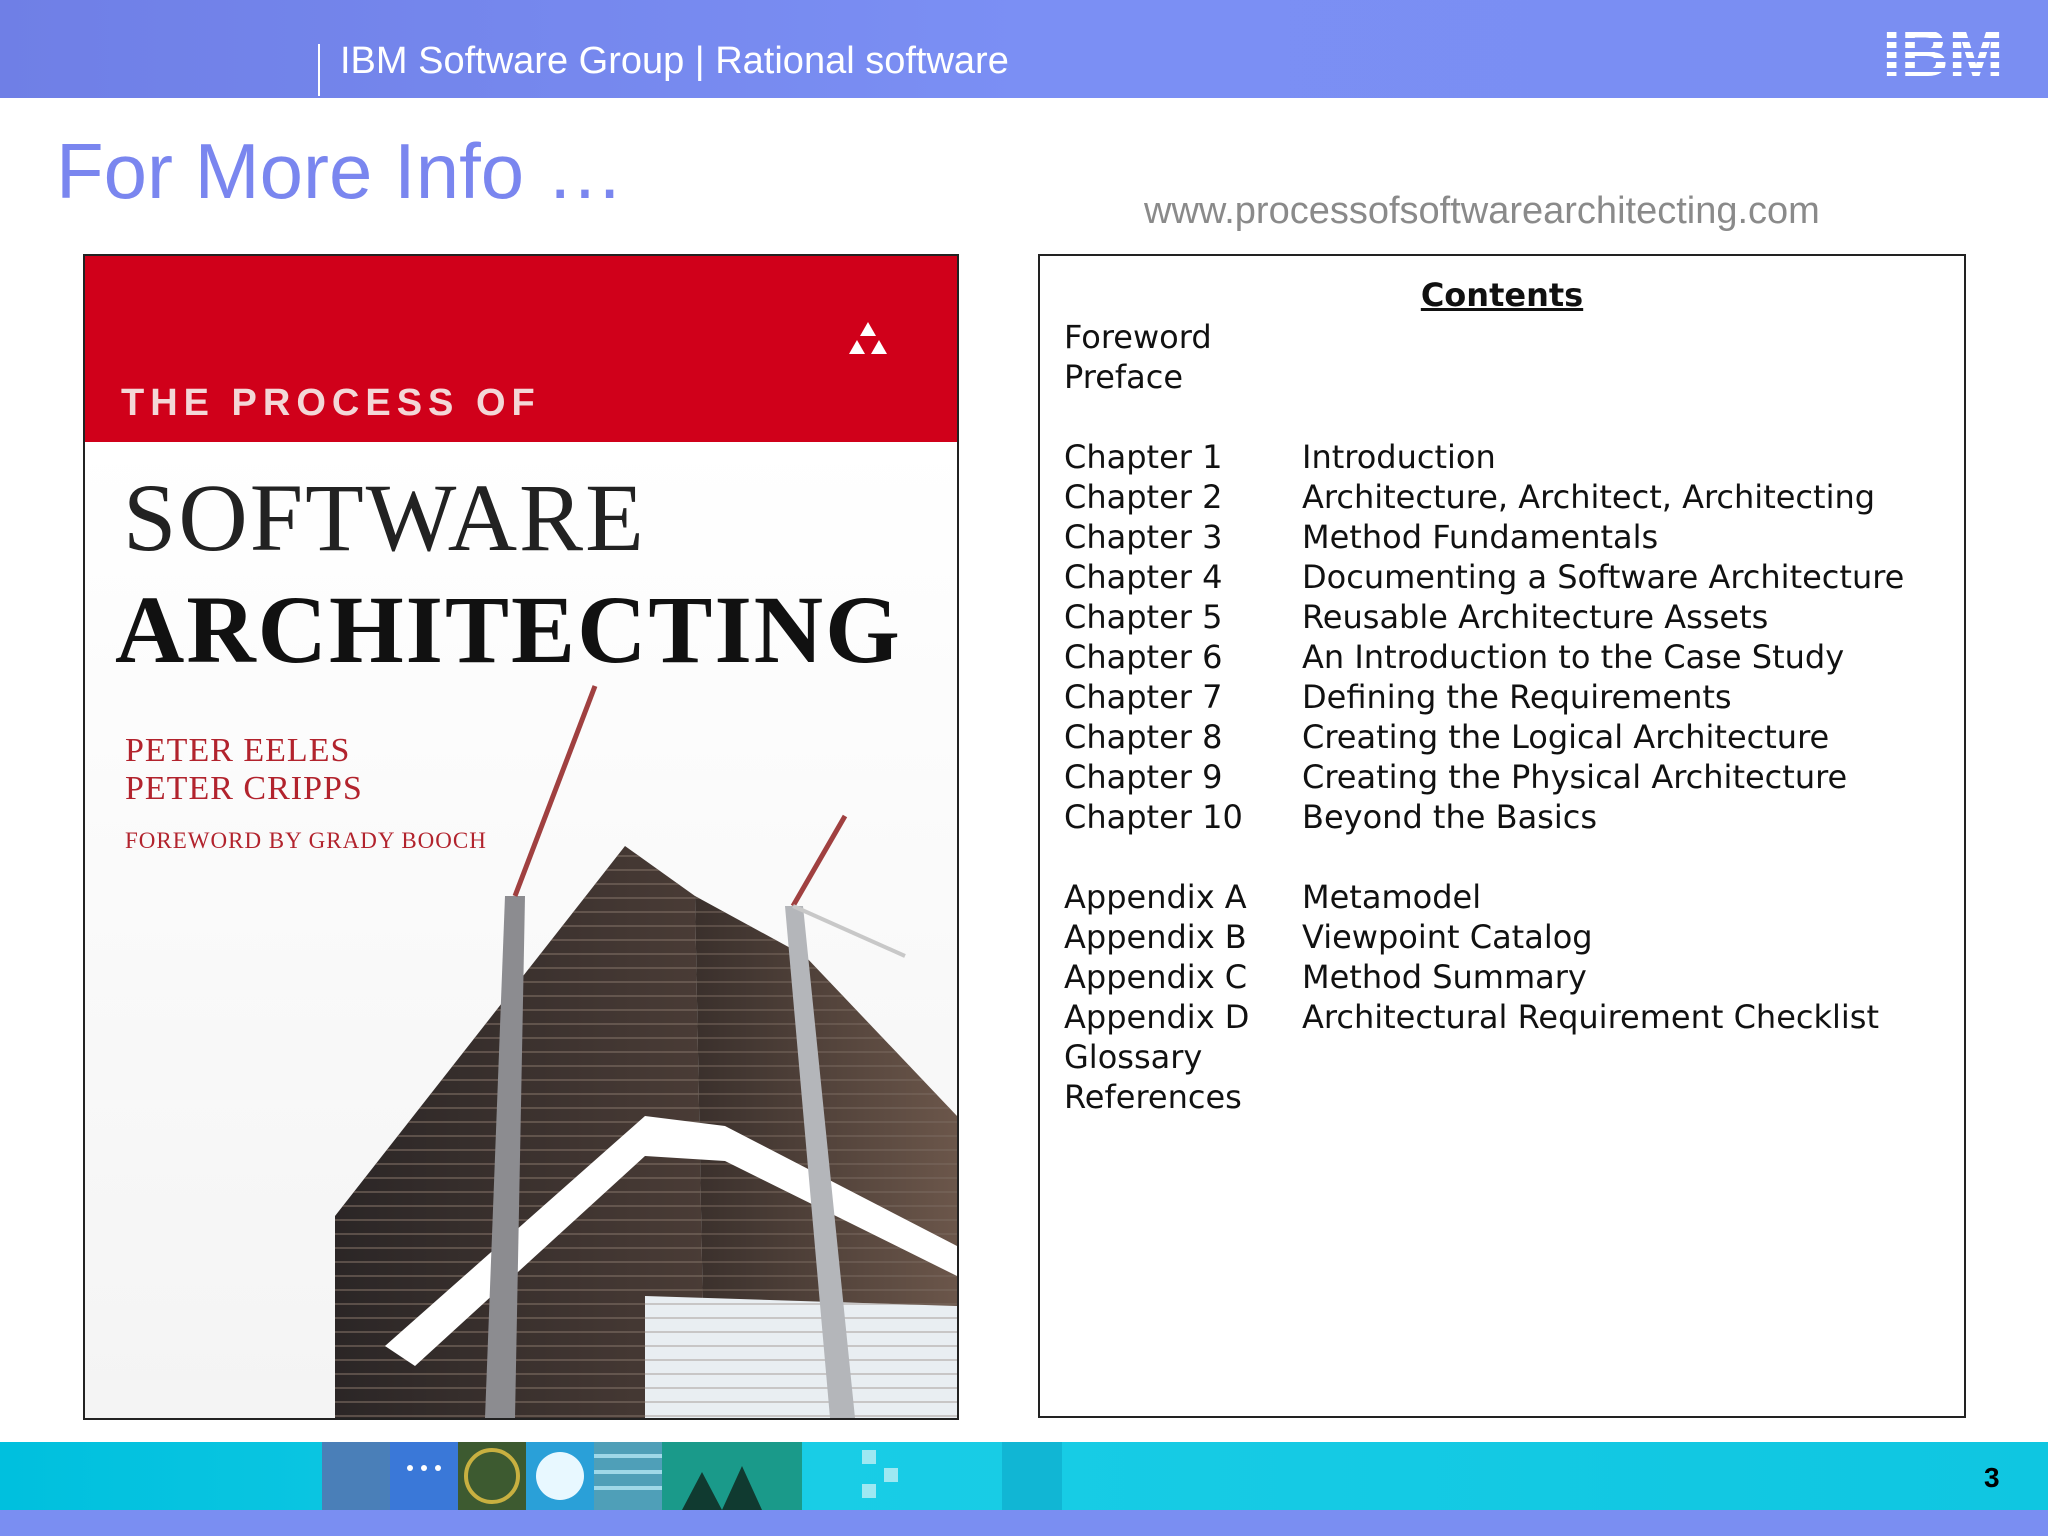 Image resolution: width=2048 pixels, height=1536 pixels. I want to click on cover-foreword: FOREWORD BY GRADY BOOCH, so click(306, 840).